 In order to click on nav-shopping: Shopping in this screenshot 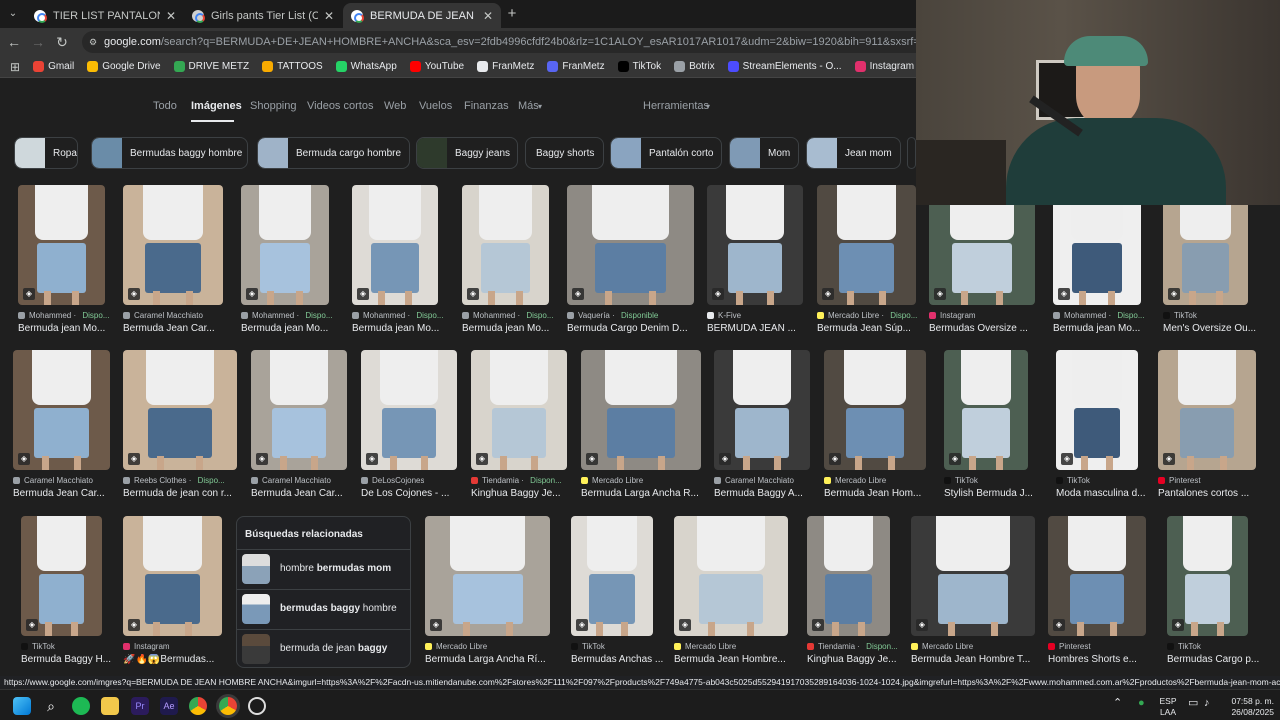, I will do `click(273, 106)`.